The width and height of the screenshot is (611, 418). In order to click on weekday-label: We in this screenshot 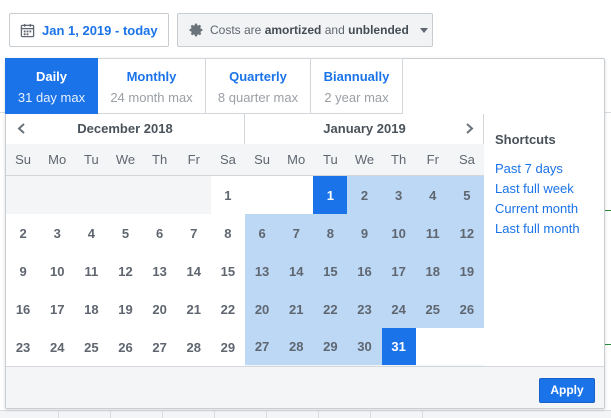, I will do `click(125, 159)`.